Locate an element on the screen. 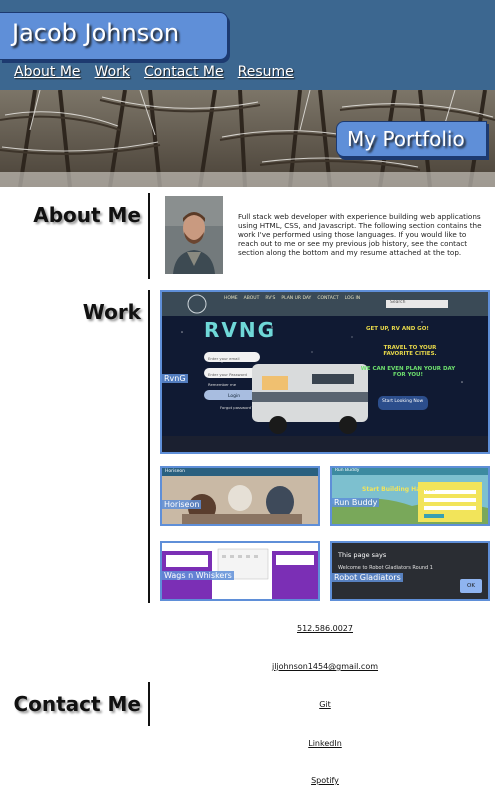  nav-about-me: About Me is located at coordinates (47, 72).